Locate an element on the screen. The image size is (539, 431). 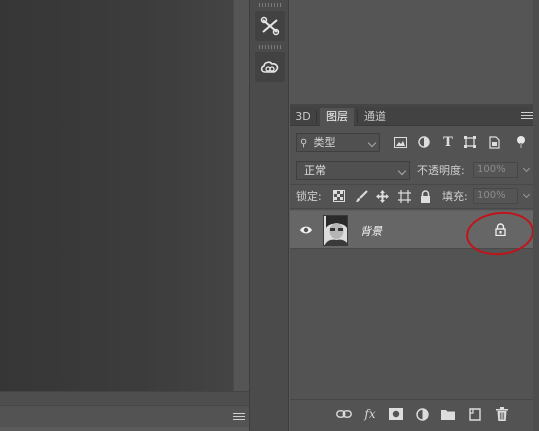
creative-cloud-libraries-button is located at coordinates (270, 67).